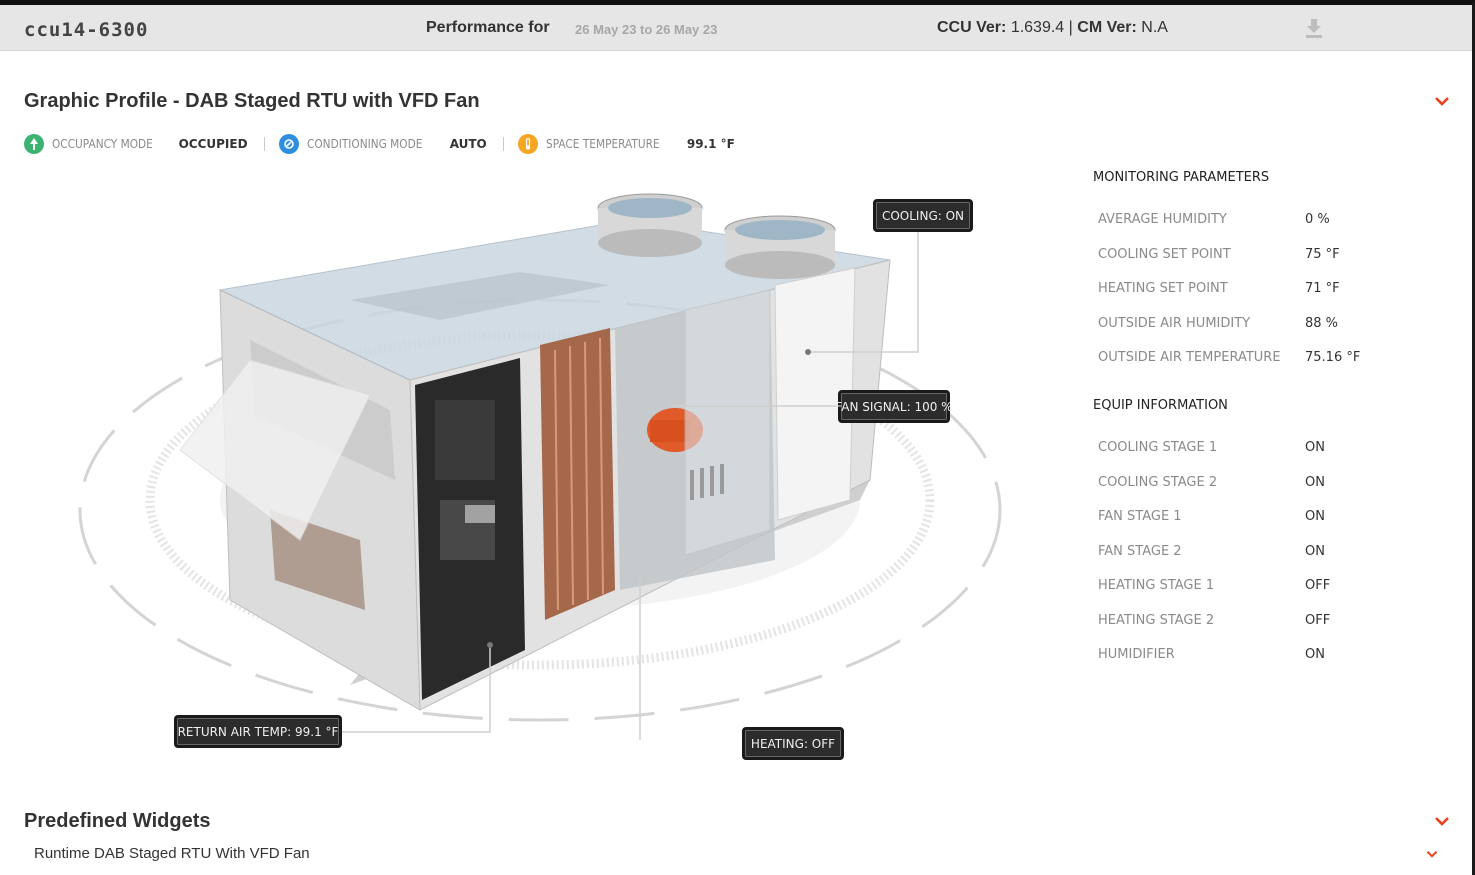 The image size is (1475, 875). Describe the element at coordinates (102, 144) in the screenshot. I see `occupancy-mode-label: OCCUPANCY MODE` at that location.